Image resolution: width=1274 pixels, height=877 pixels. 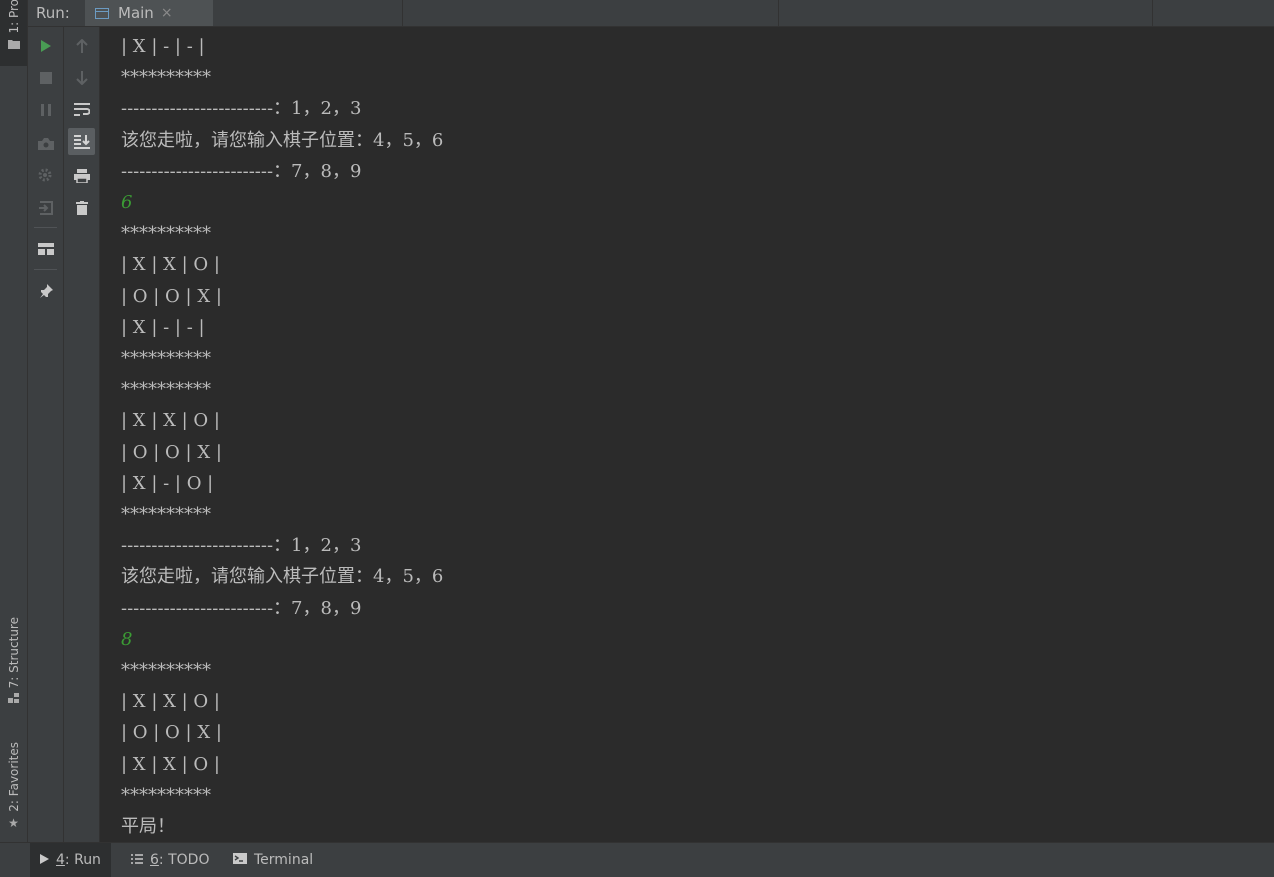 What do you see at coordinates (284, 860) in the screenshot?
I see `terminal-tab-label: Terminal` at bounding box center [284, 860].